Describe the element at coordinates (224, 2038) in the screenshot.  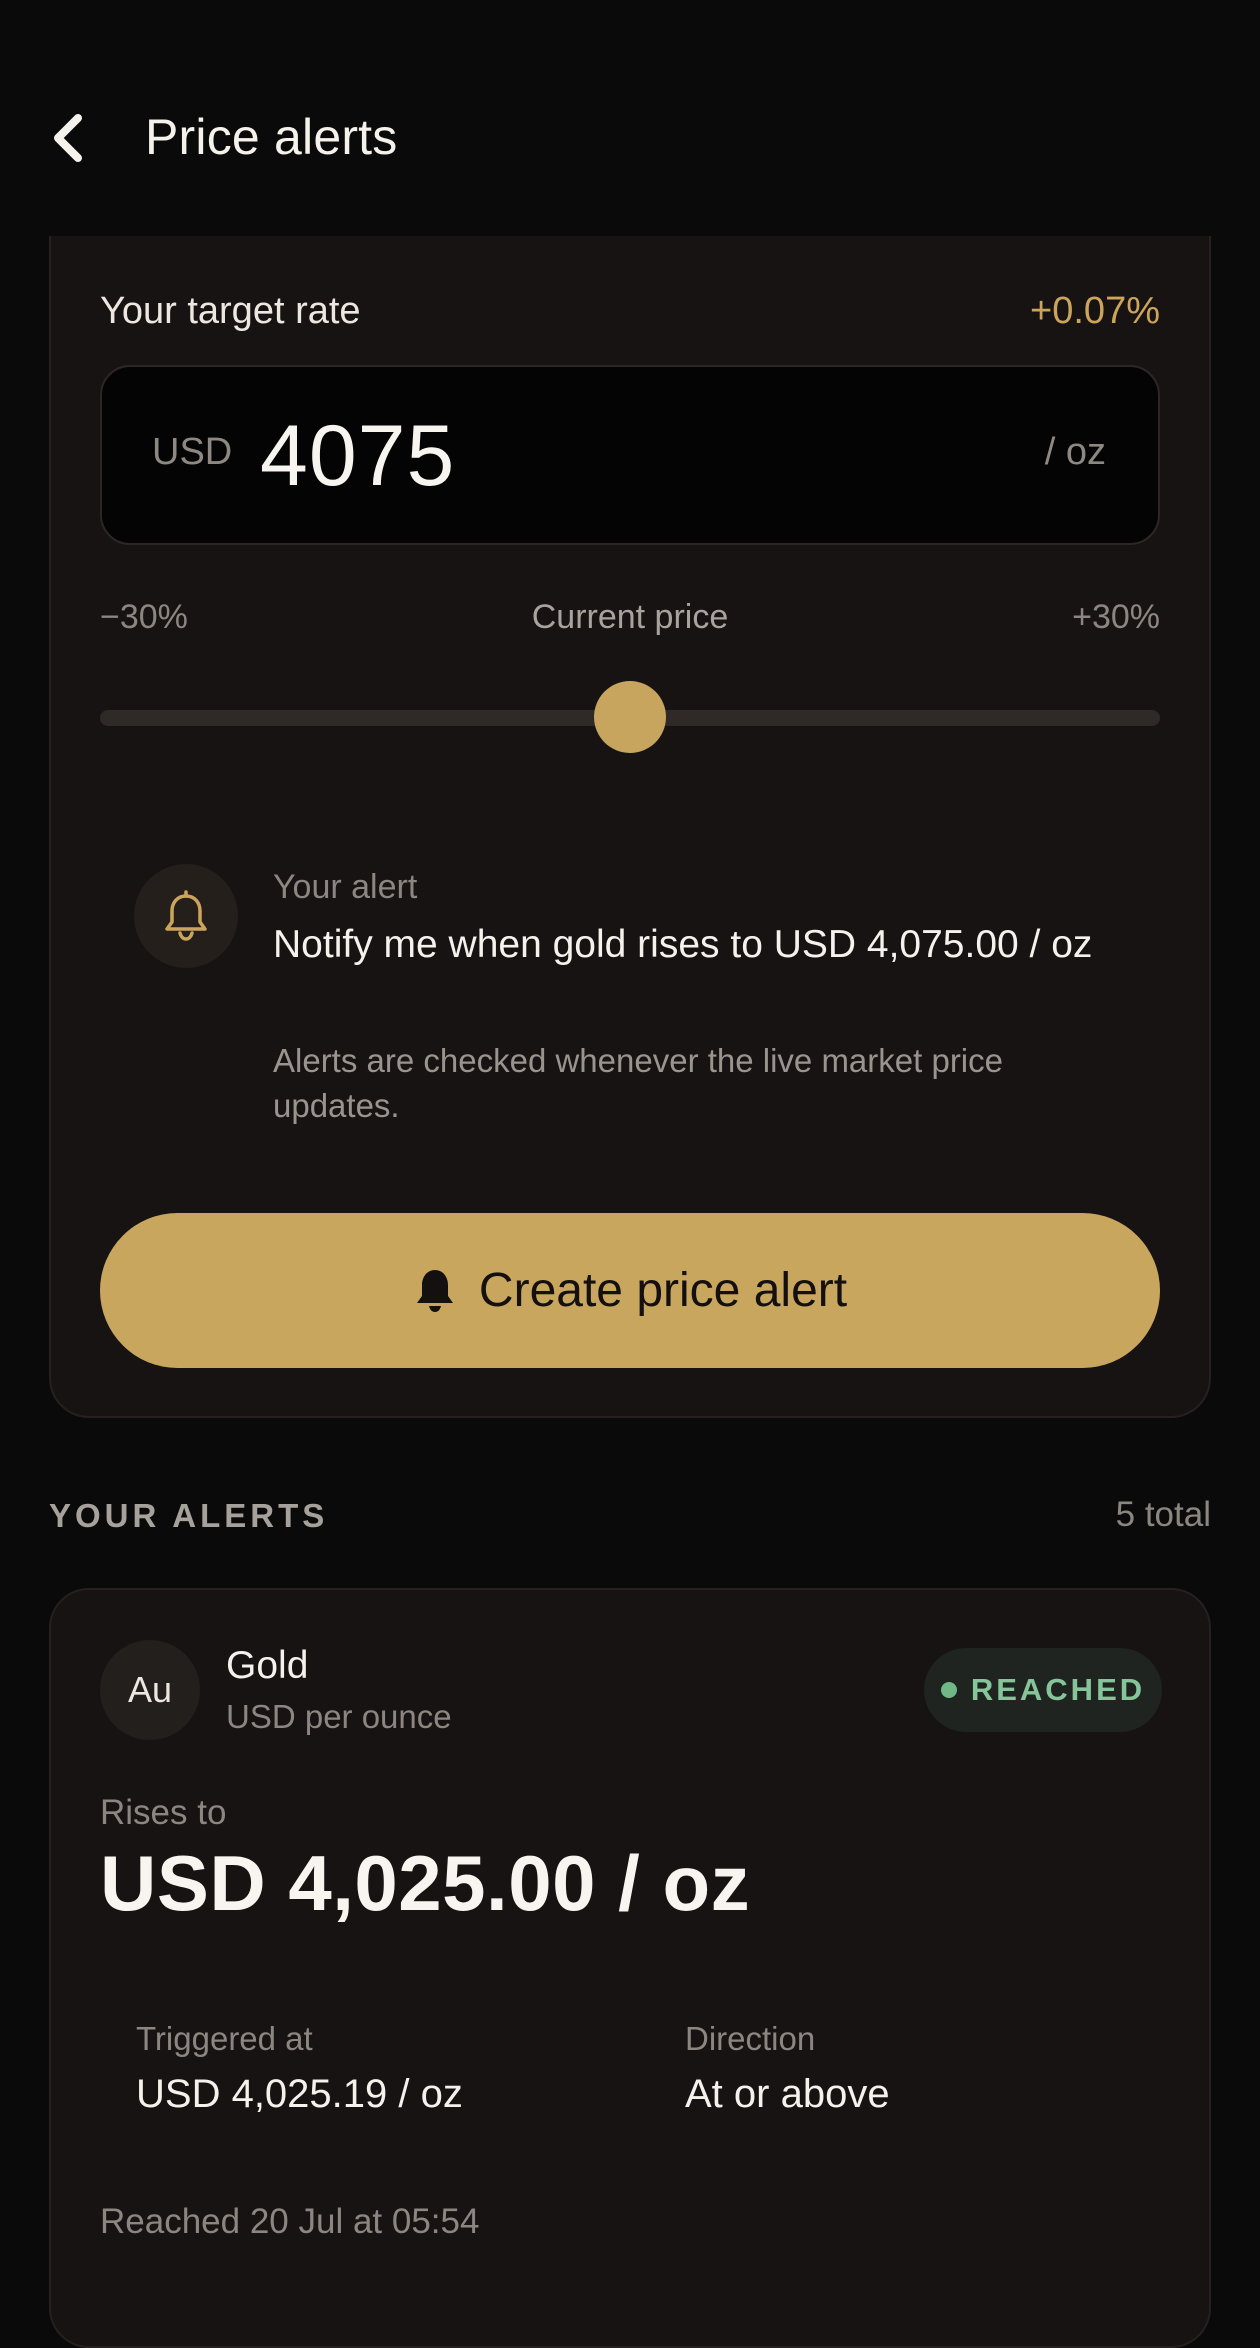
I see `triggered-at-label: Triggered at` at that location.